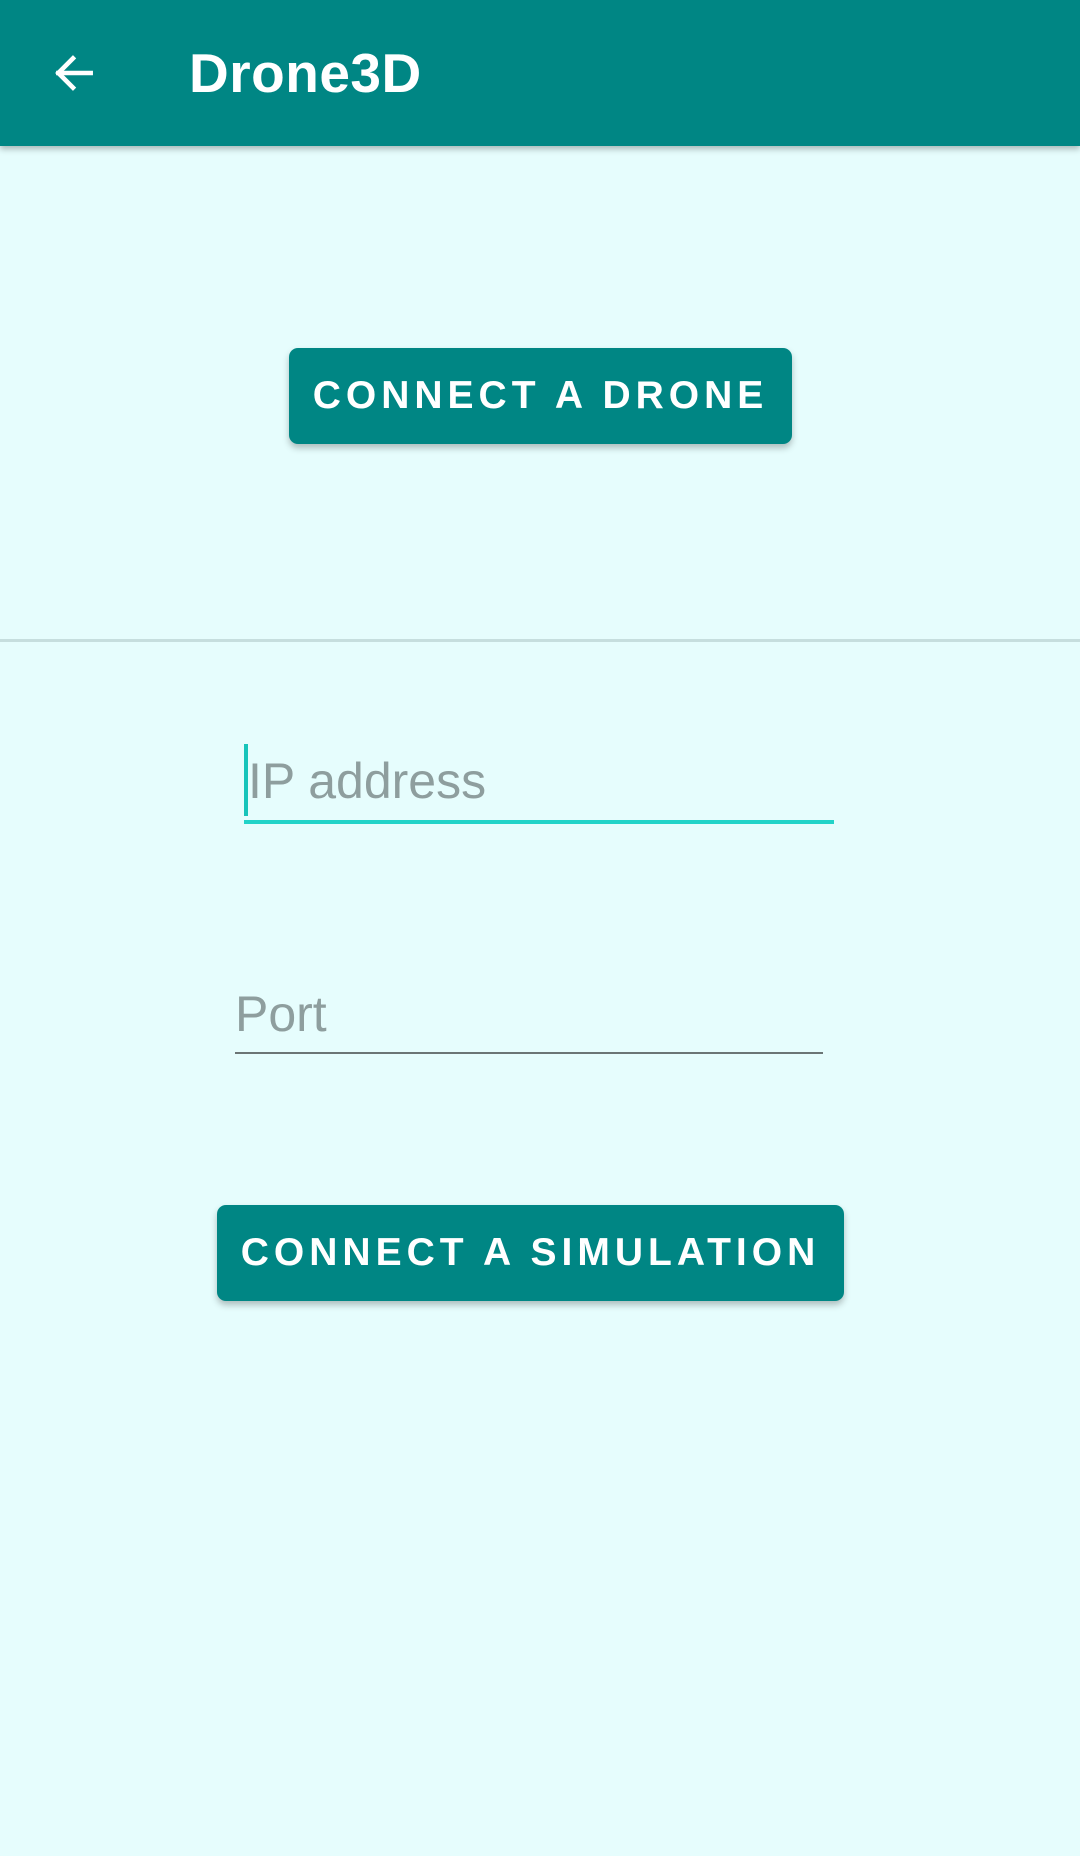  I want to click on connect-drone-button: CONNECT A DRONE, so click(540, 396).